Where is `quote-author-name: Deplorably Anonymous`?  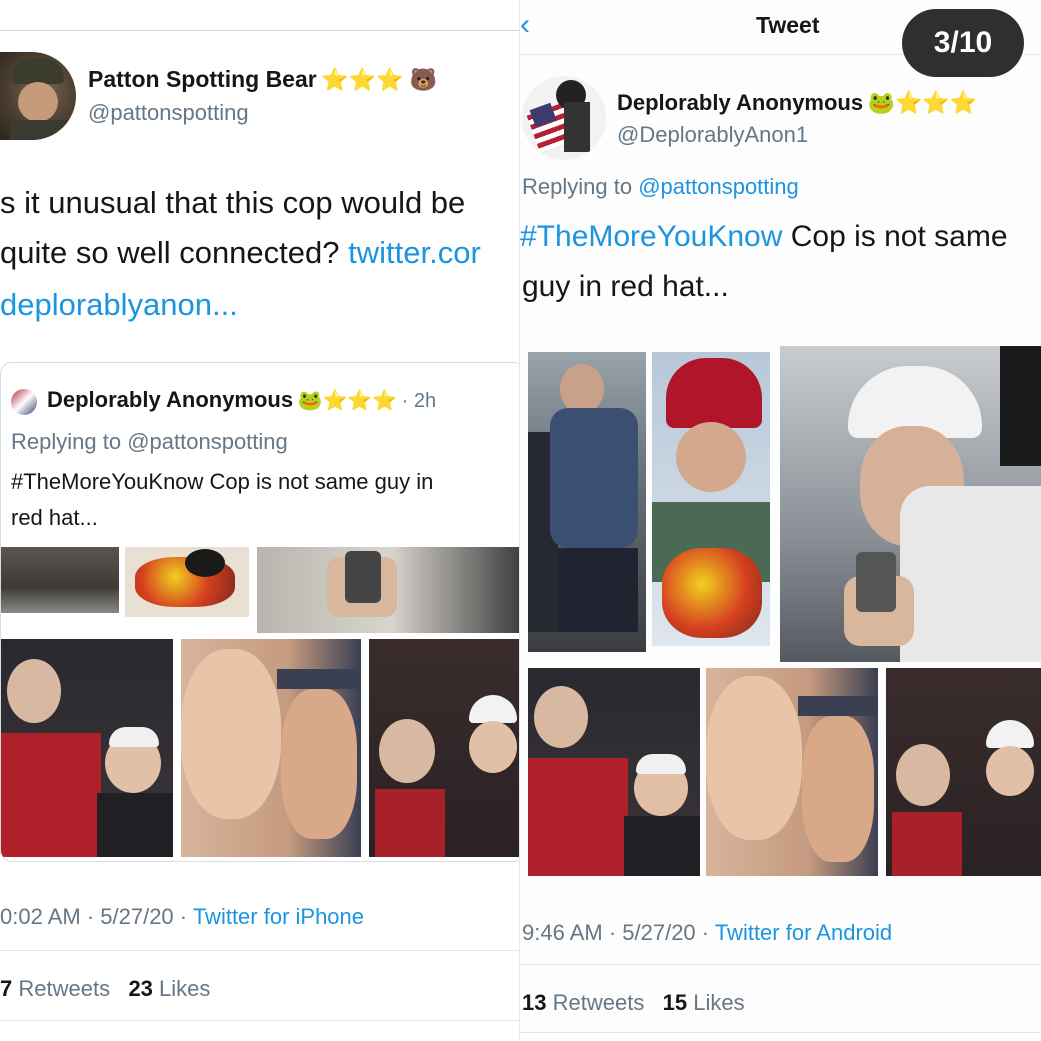
quote-author-name: Deplorably Anonymous is located at coordinates (170, 399).